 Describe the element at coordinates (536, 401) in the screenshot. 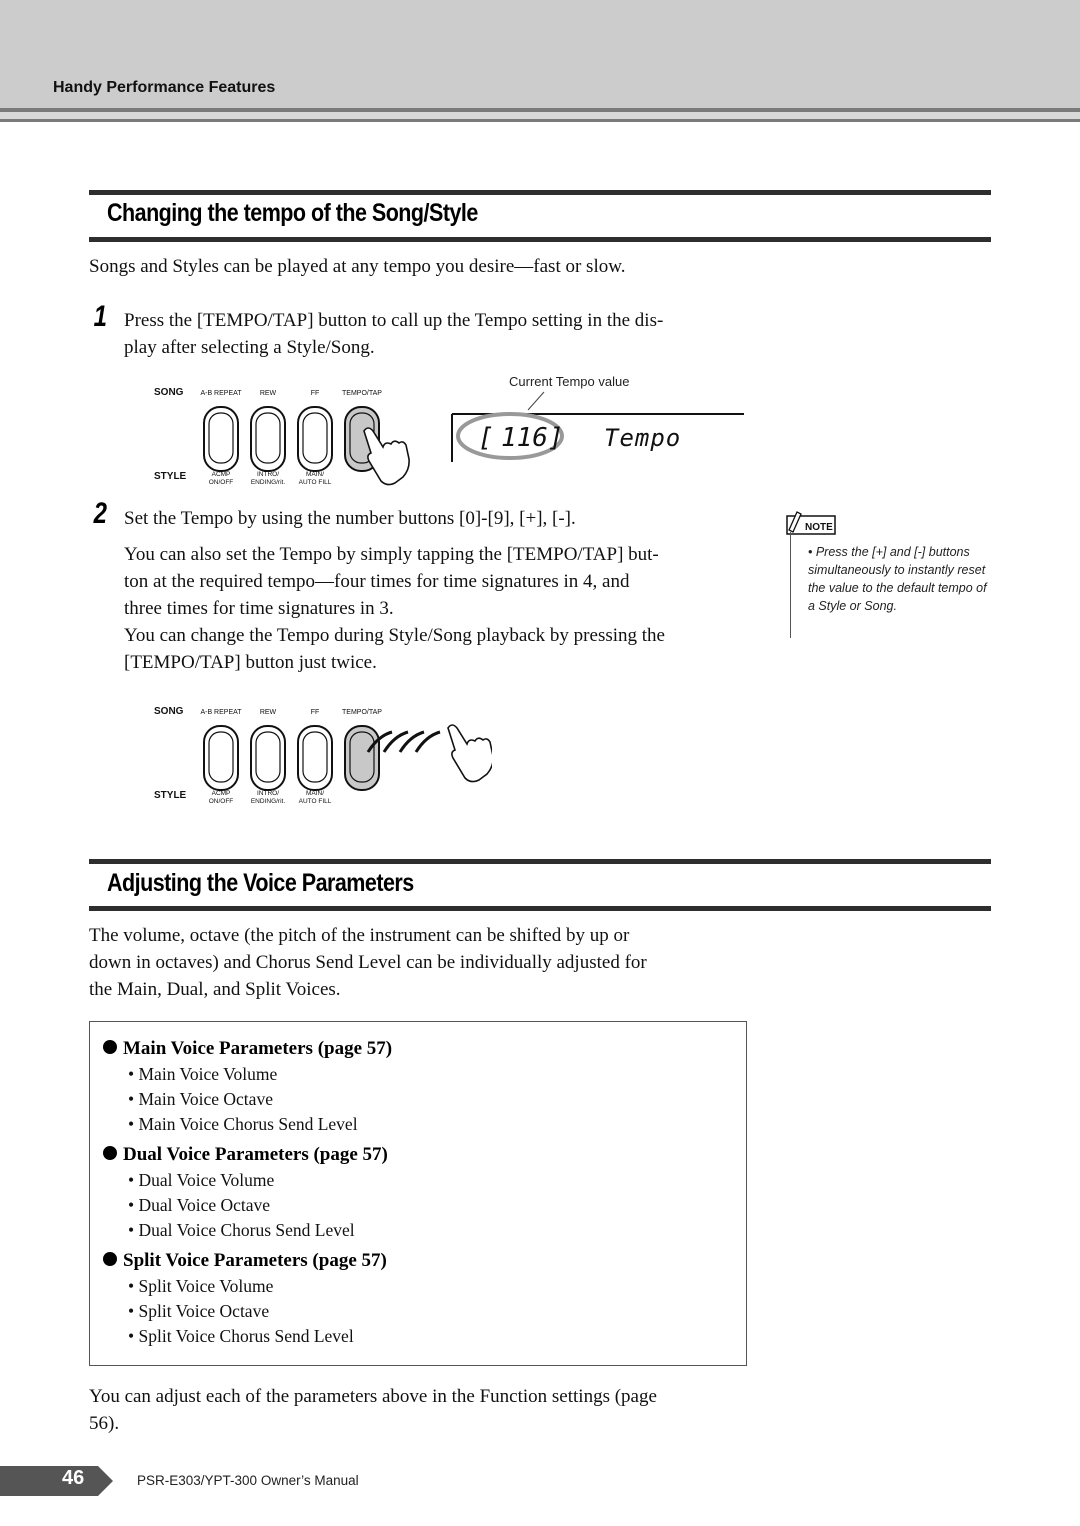

I see `caption-pointer-line` at that location.